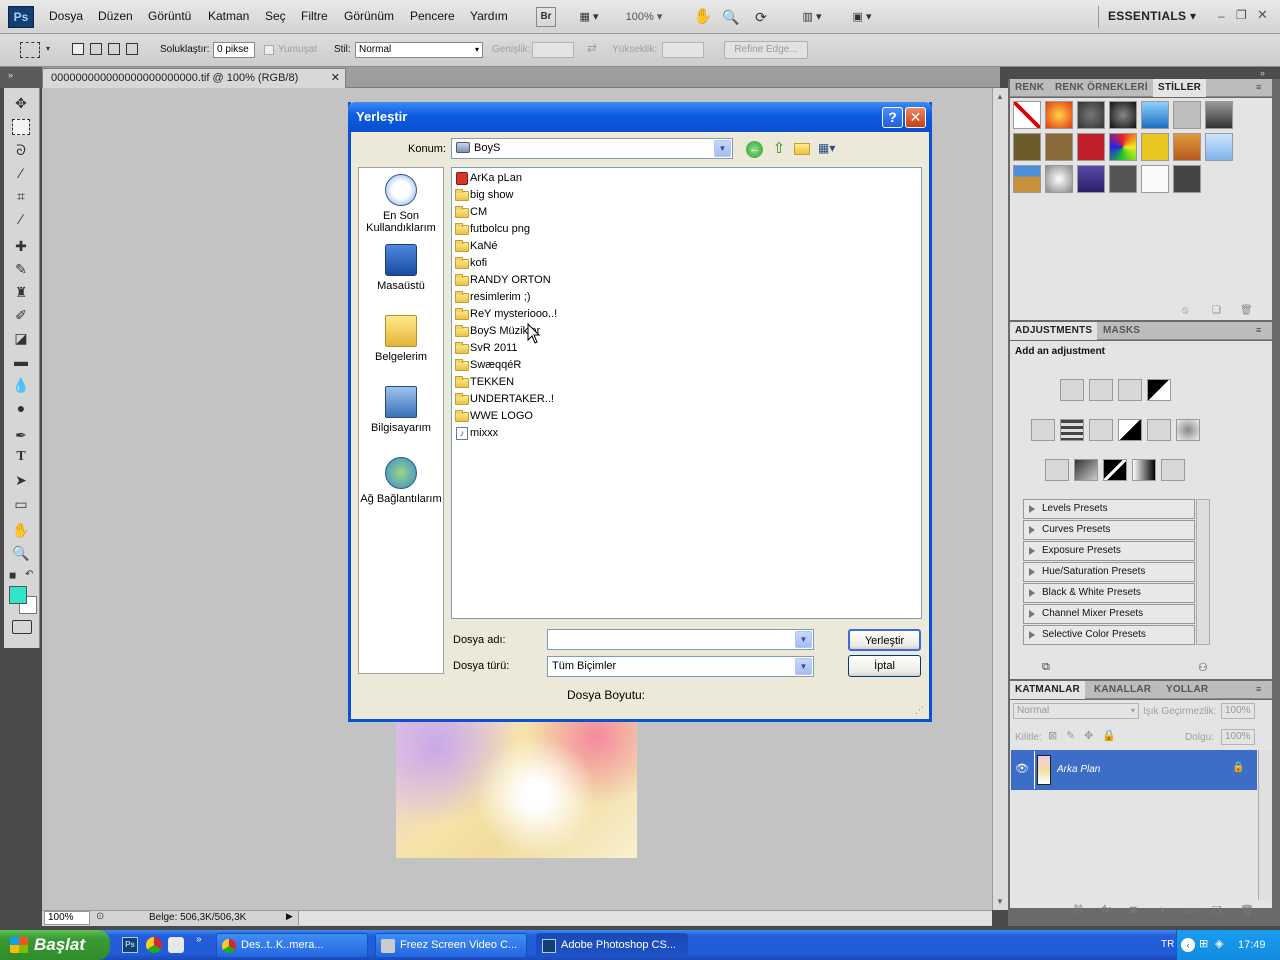 The image size is (1280, 960). Describe the element at coordinates (21, 292) in the screenshot. I see `clone-stamp-icon: ♜` at that location.